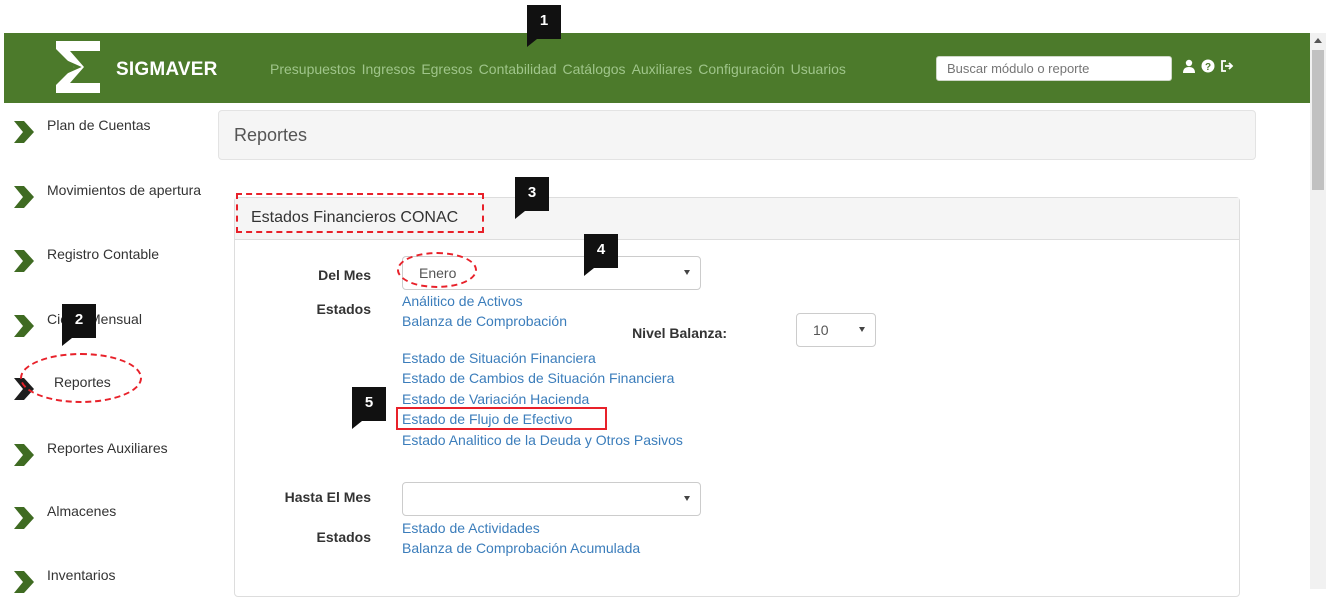  I want to click on page-header: Reportes, so click(737, 135).